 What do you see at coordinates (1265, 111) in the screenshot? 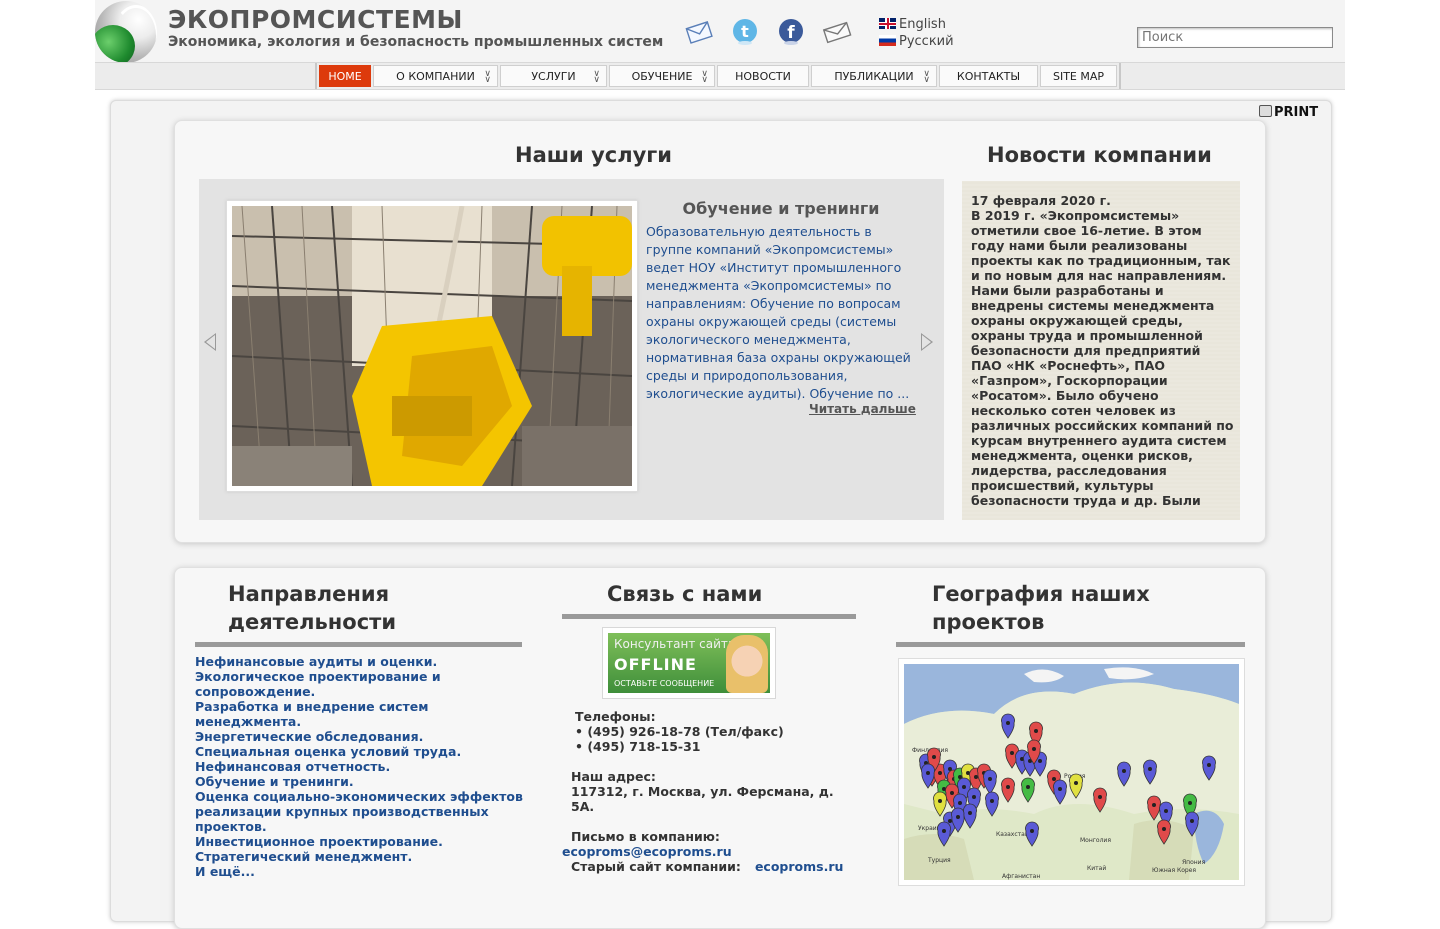
I see `printer-icon` at bounding box center [1265, 111].